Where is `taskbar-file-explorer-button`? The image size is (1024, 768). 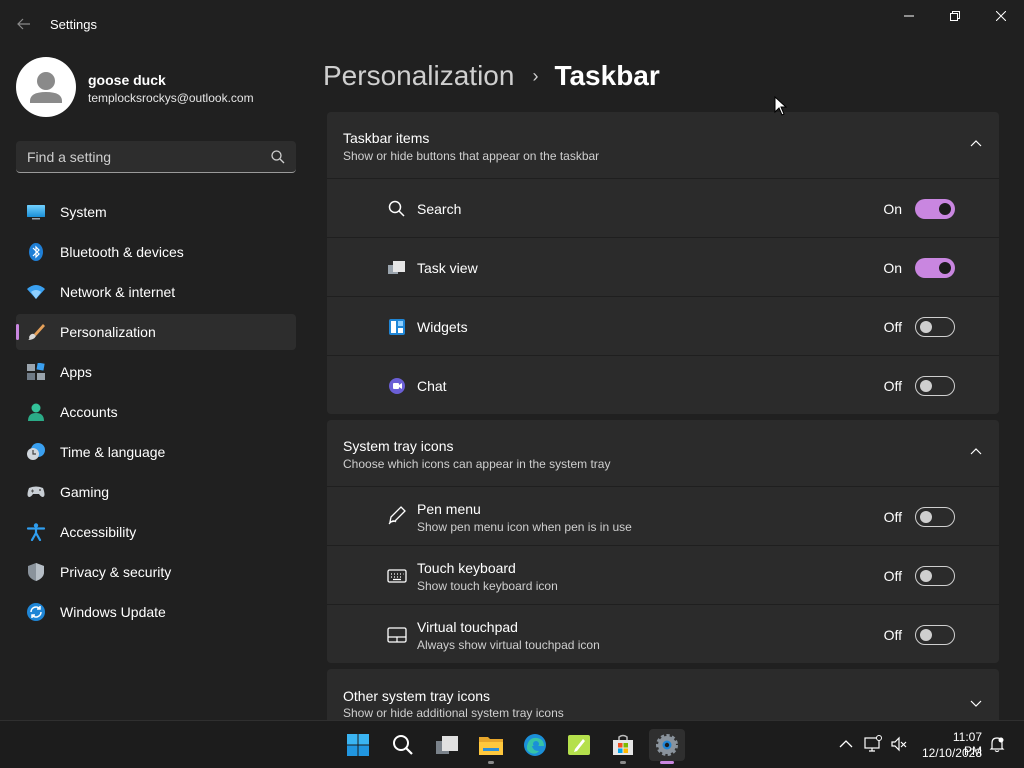
taskbar-file-explorer-button is located at coordinates (491, 746).